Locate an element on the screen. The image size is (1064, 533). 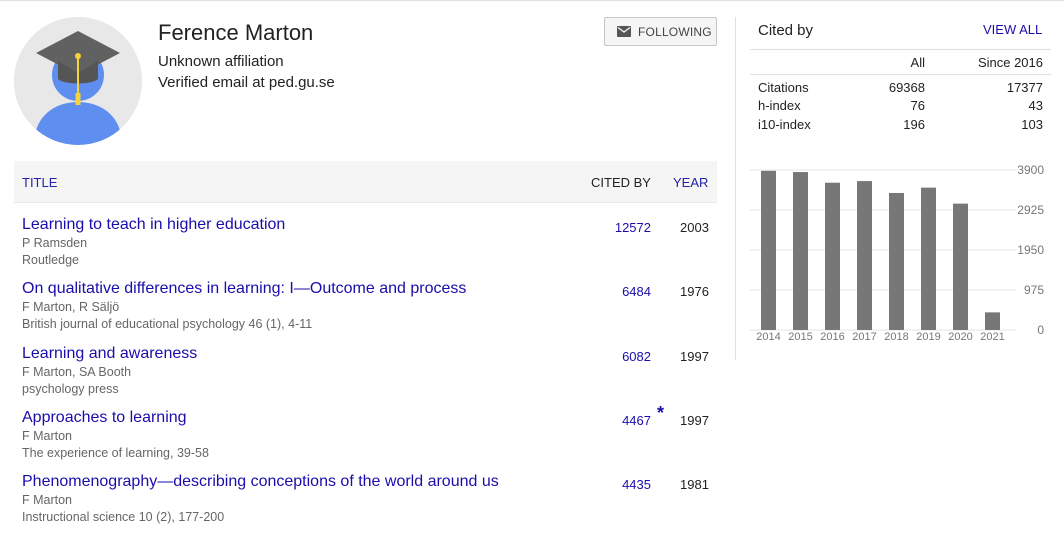
chart-bar-2014 is located at coordinates (768, 250).